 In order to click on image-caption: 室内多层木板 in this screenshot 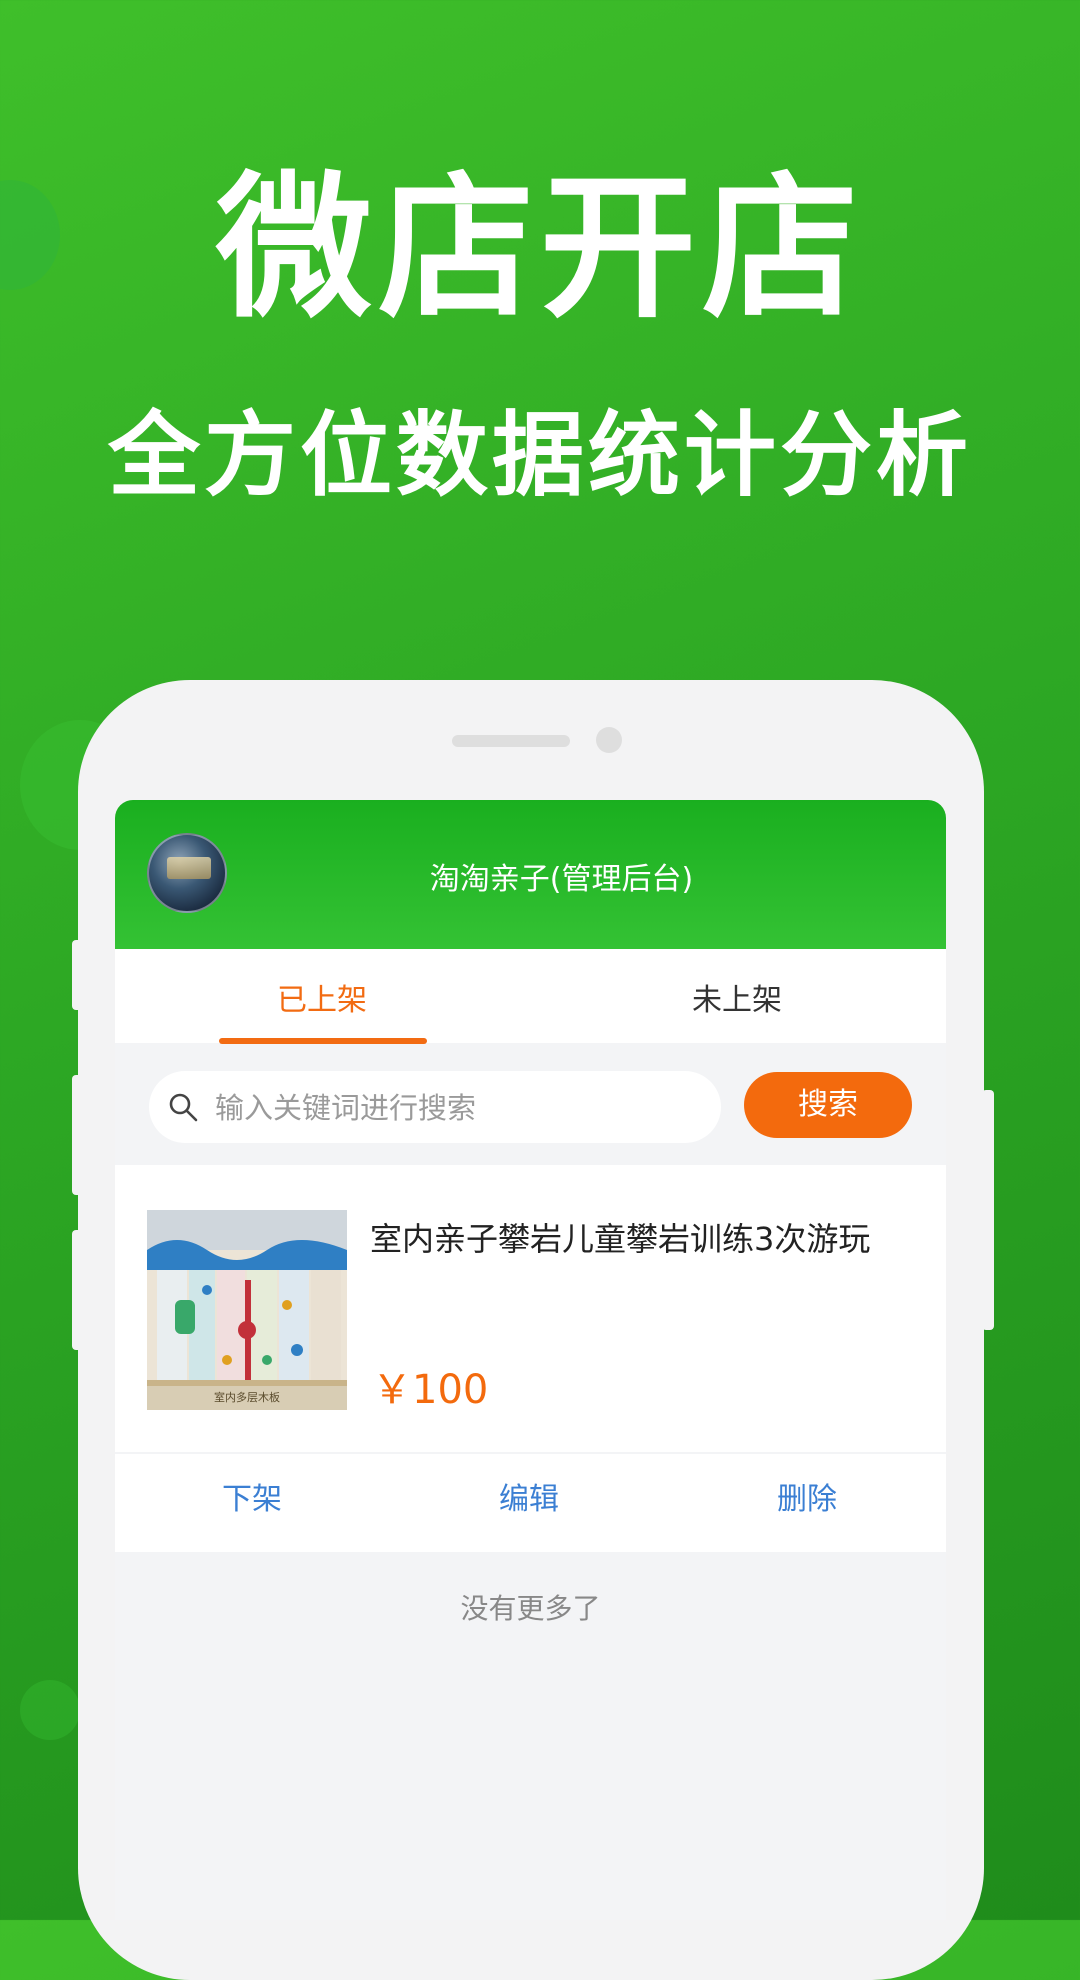, I will do `click(247, 1398)`.